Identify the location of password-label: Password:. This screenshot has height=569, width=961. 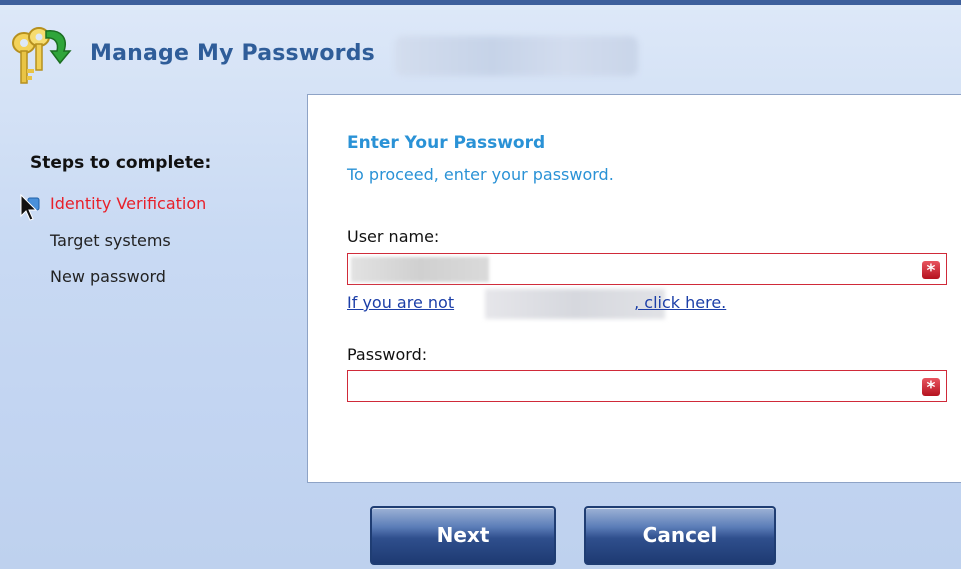
(387, 354).